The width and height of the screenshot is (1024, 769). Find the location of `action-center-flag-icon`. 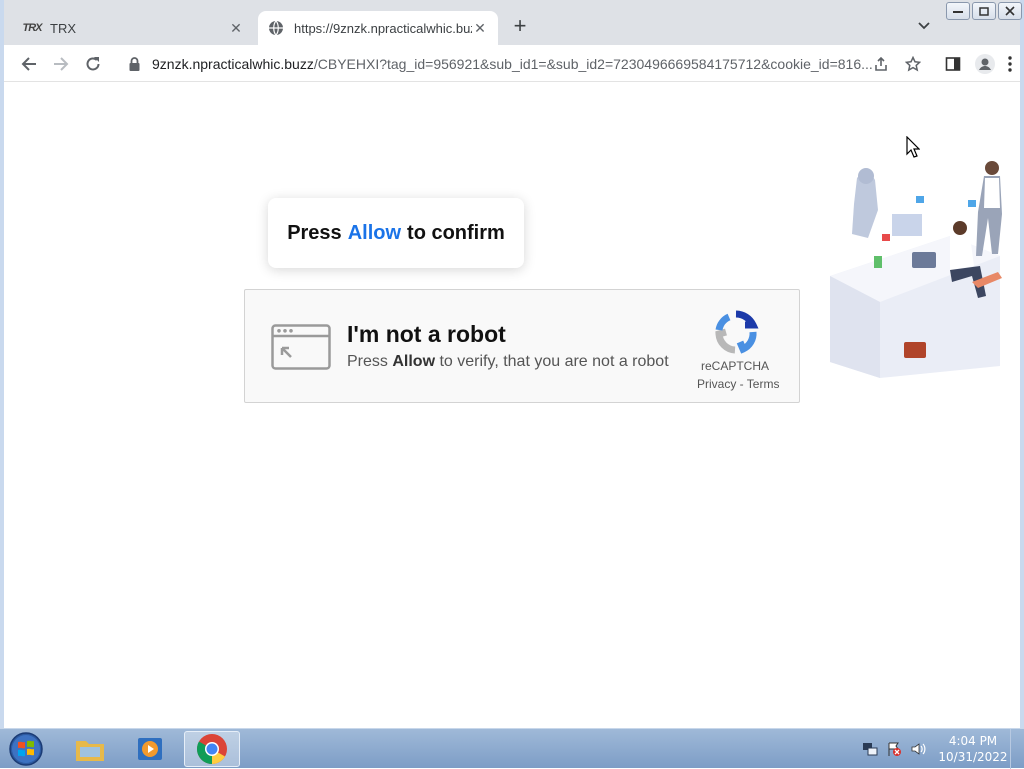

action-center-flag-icon is located at coordinates (894, 749).